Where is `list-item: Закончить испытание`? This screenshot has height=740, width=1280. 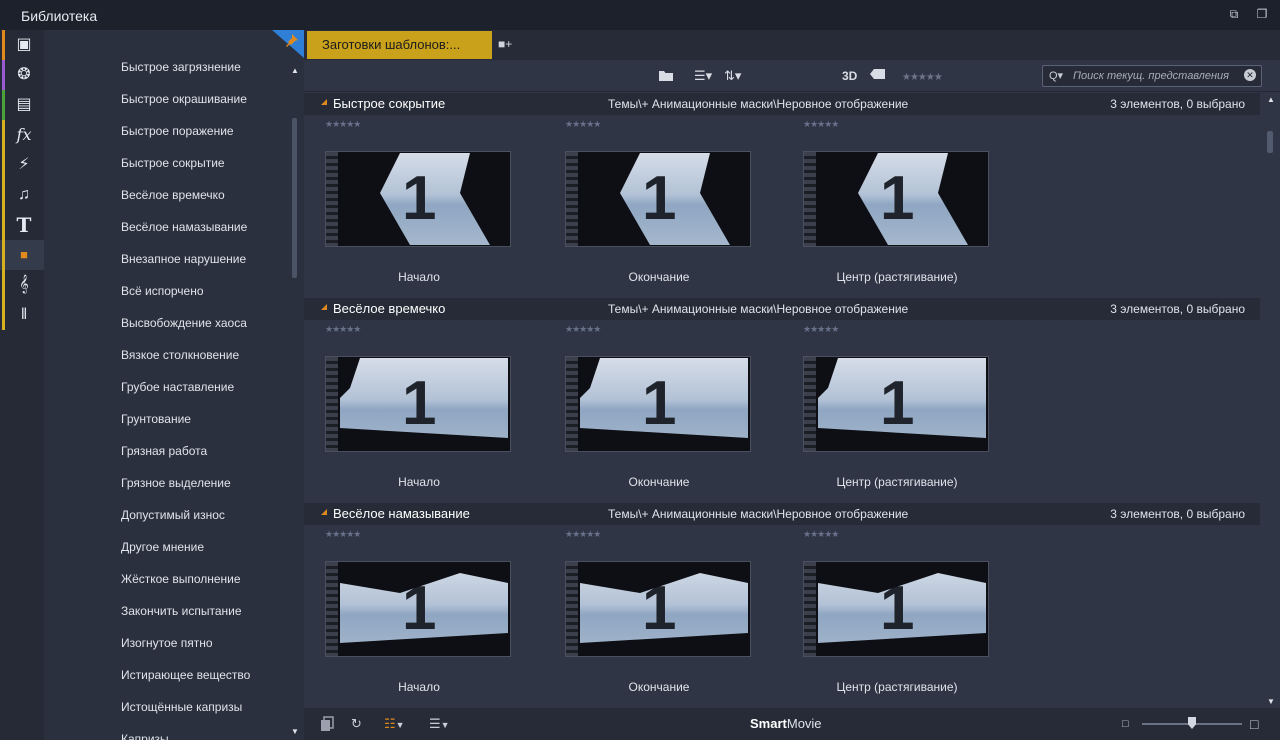 list-item: Закончить испытание is located at coordinates (185, 615).